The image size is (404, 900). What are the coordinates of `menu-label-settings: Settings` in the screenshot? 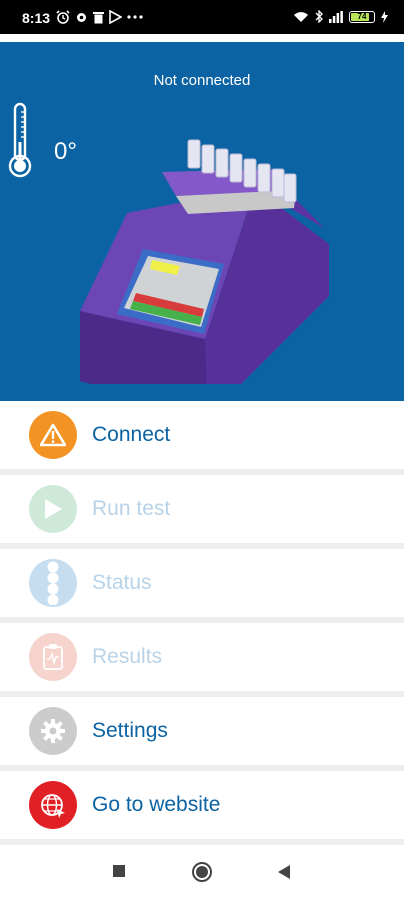 It's located at (130, 730).